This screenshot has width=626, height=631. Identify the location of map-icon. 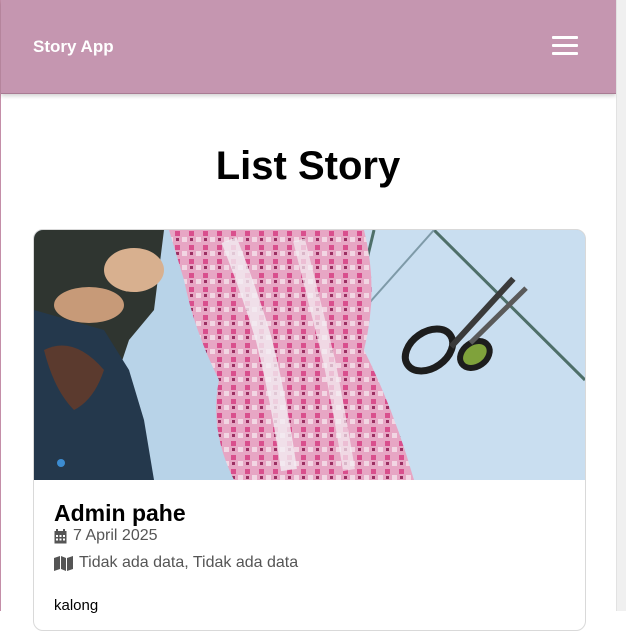
(63, 563).